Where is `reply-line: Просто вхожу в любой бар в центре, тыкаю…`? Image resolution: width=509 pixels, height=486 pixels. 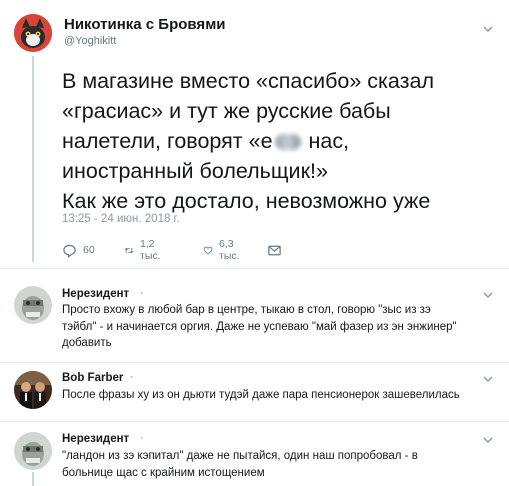
reply-line: Просто вхожу в любой бар в центре, тыкаю… is located at coordinates (246, 310).